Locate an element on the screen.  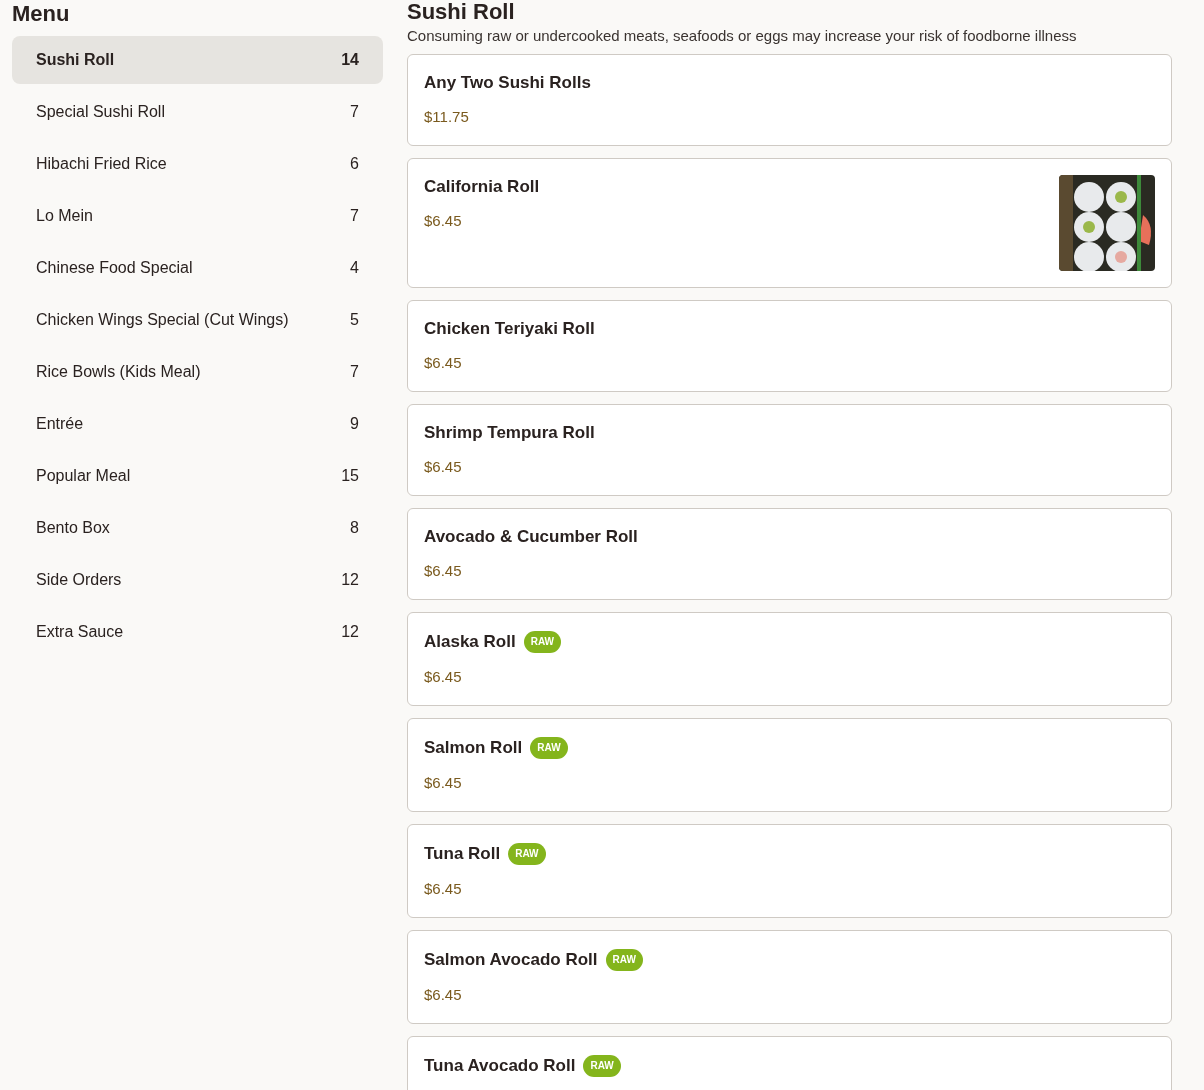
menu-item-card: Shrimp Tempura Roll $6.45 is located at coordinates (789, 450).